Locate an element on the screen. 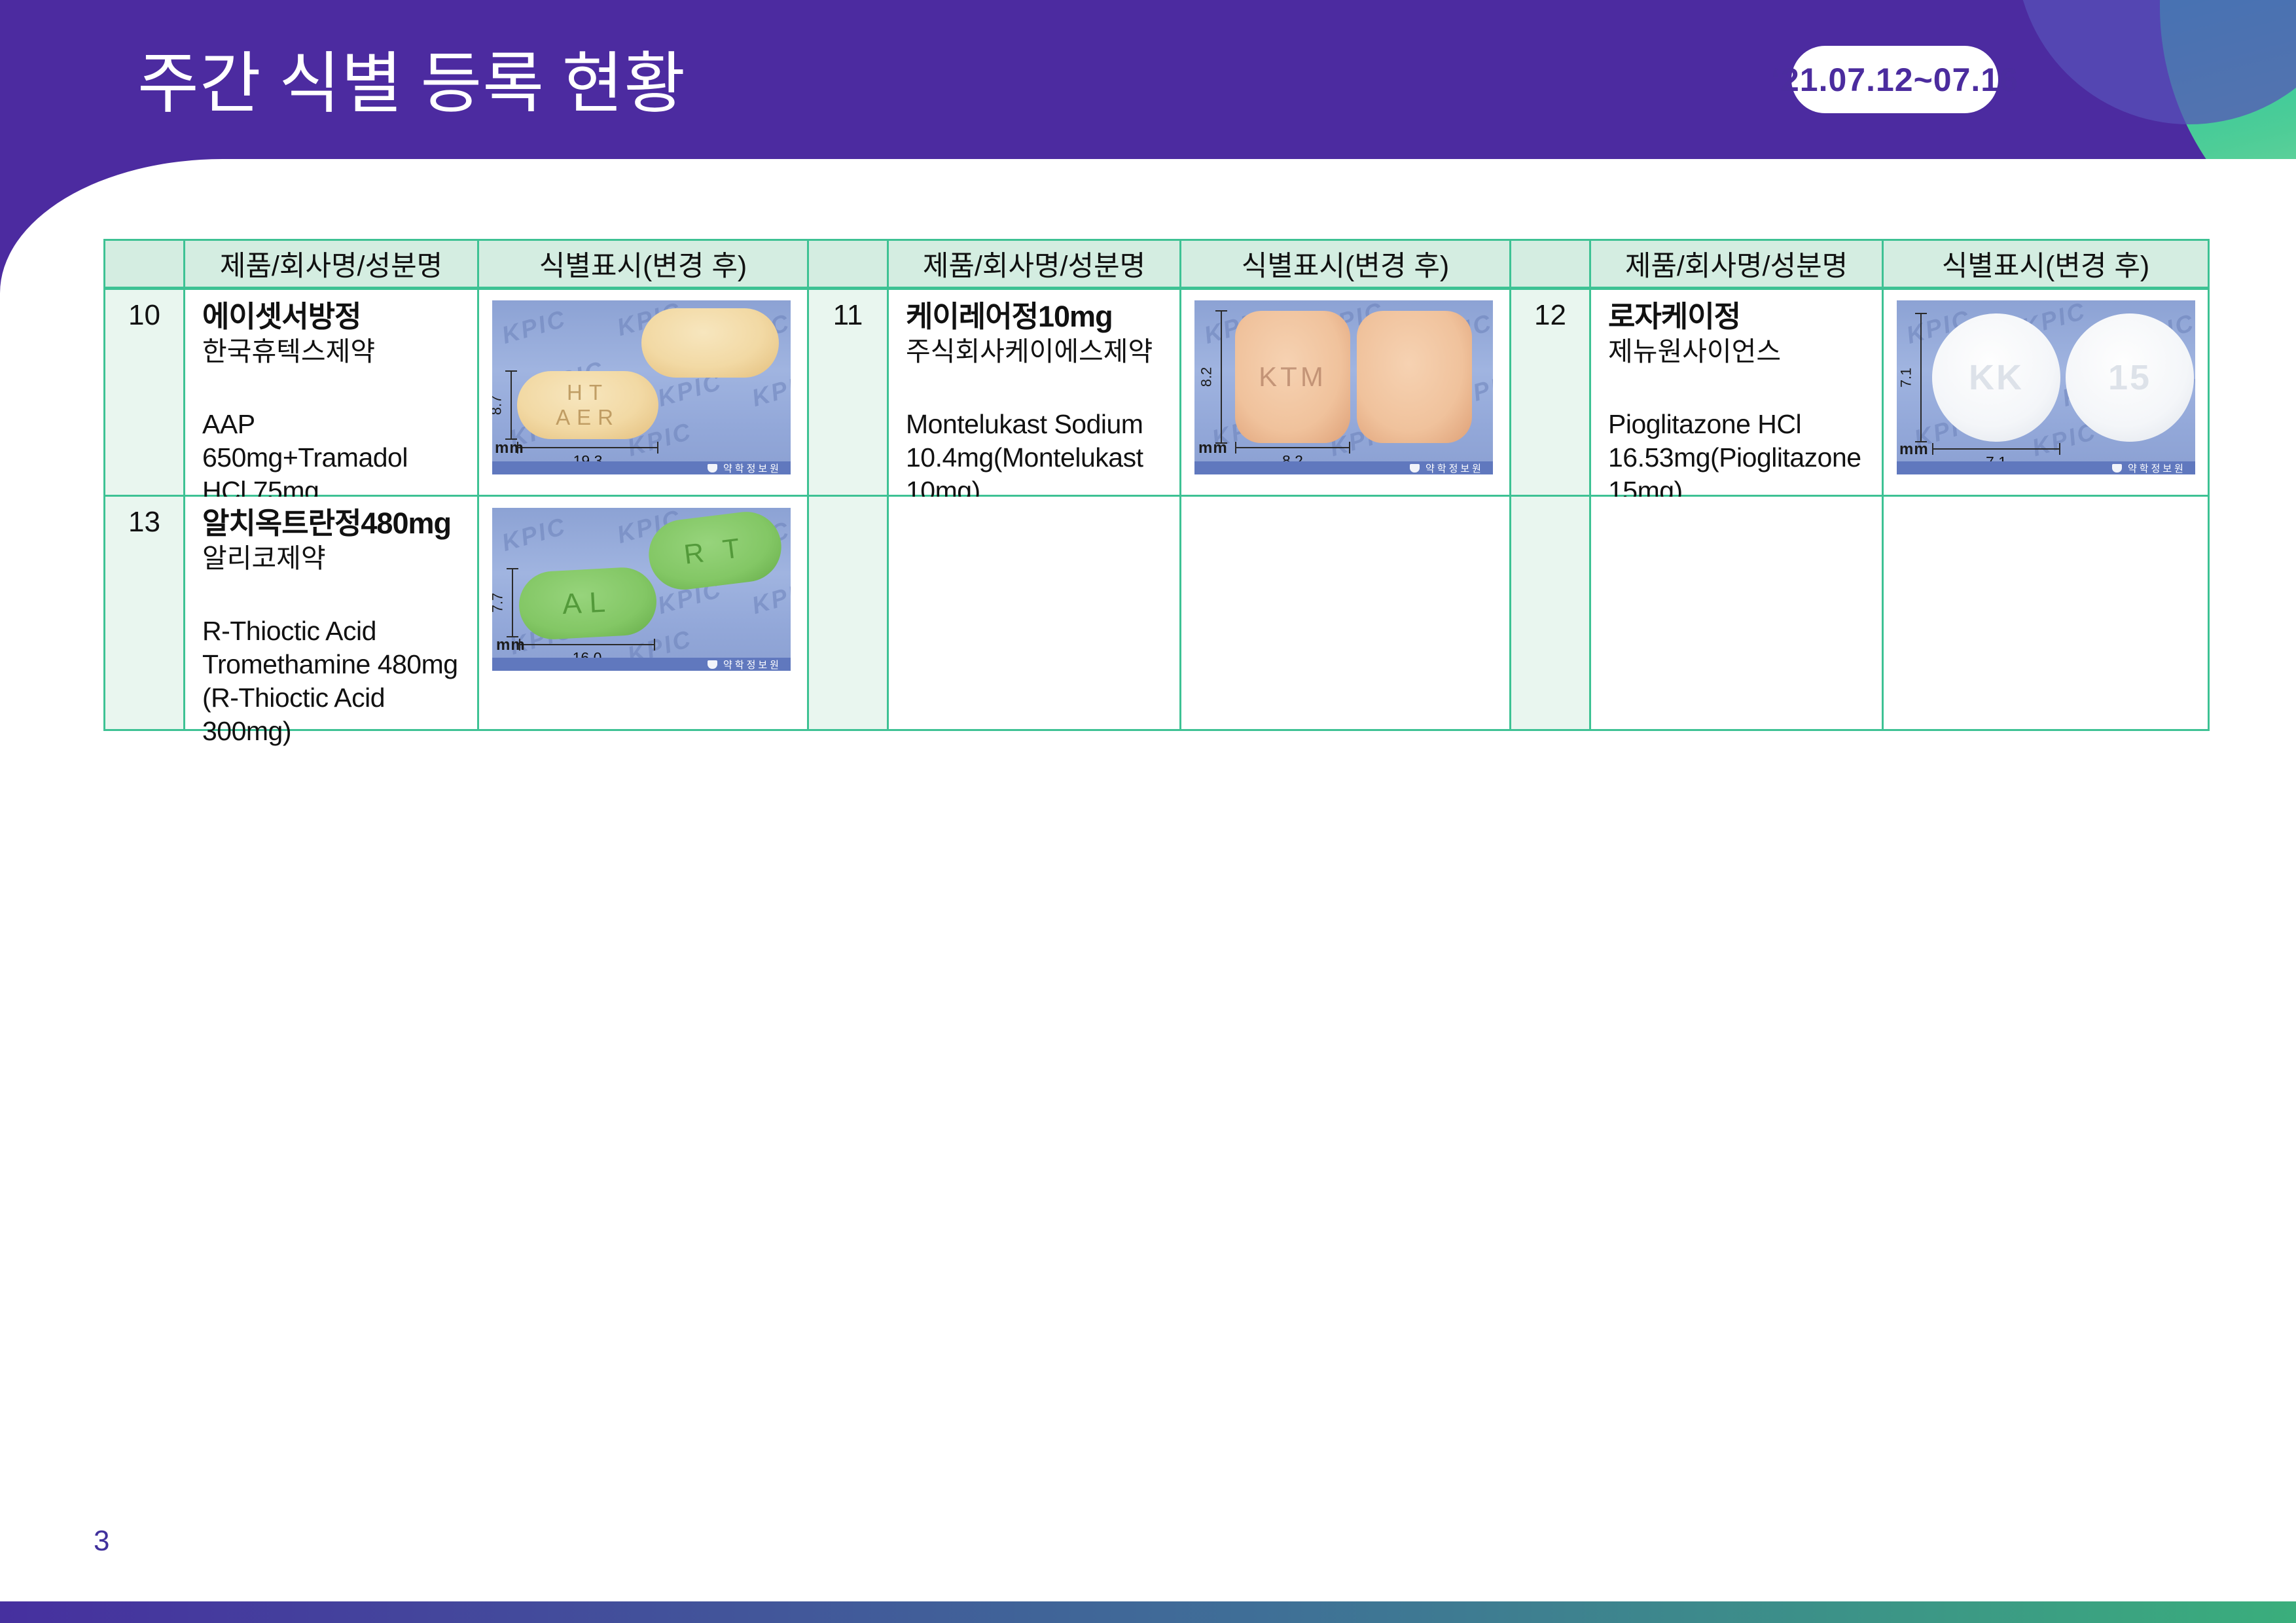 This screenshot has width=2296, height=1623. horizontal-dimension-ruler: 7.1 is located at coordinates (1996, 457).